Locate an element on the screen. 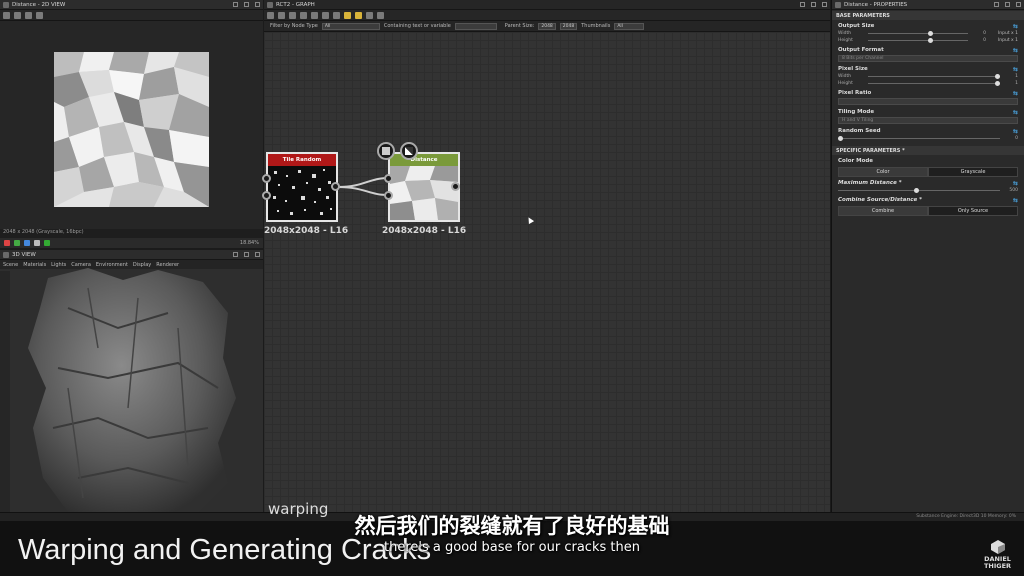 The image size is (1024, 576). blue-channel-icon is located at coordinates (27, 243).